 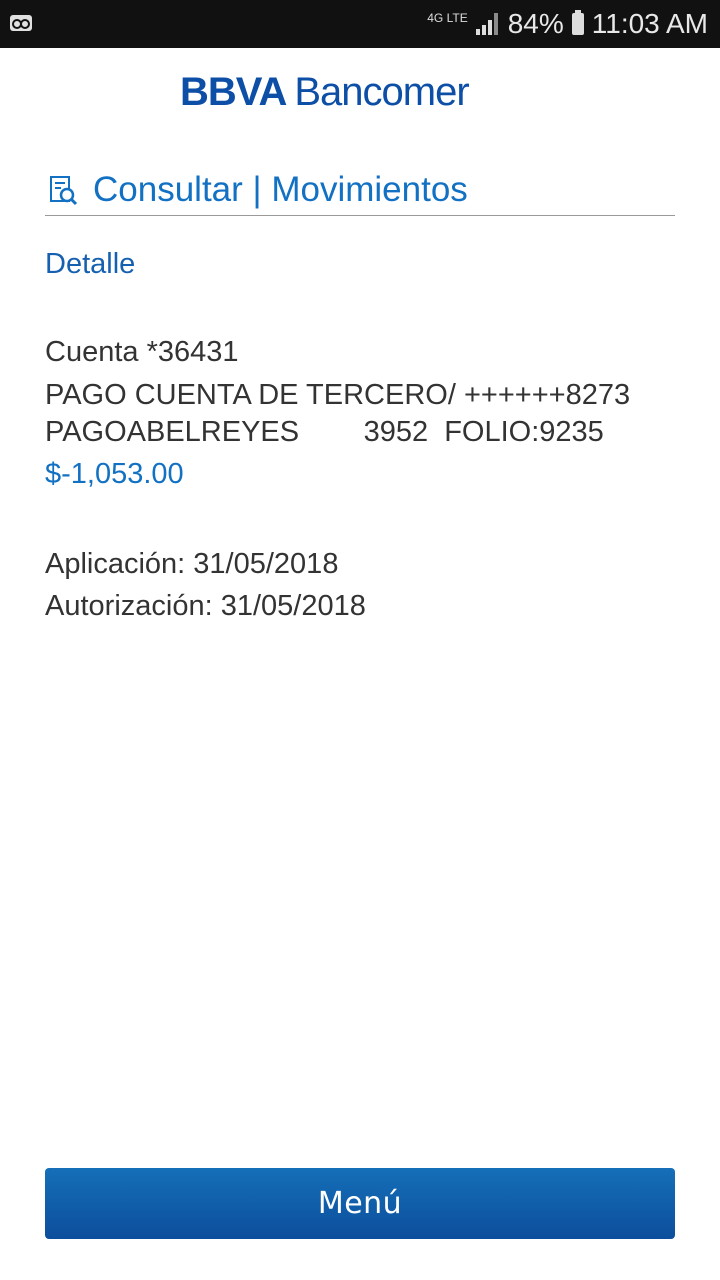 What do you see at coordinates (233, 92) in the screenshot?
I see `logo-bbva: BBVA` at bounding box center [233, 92].